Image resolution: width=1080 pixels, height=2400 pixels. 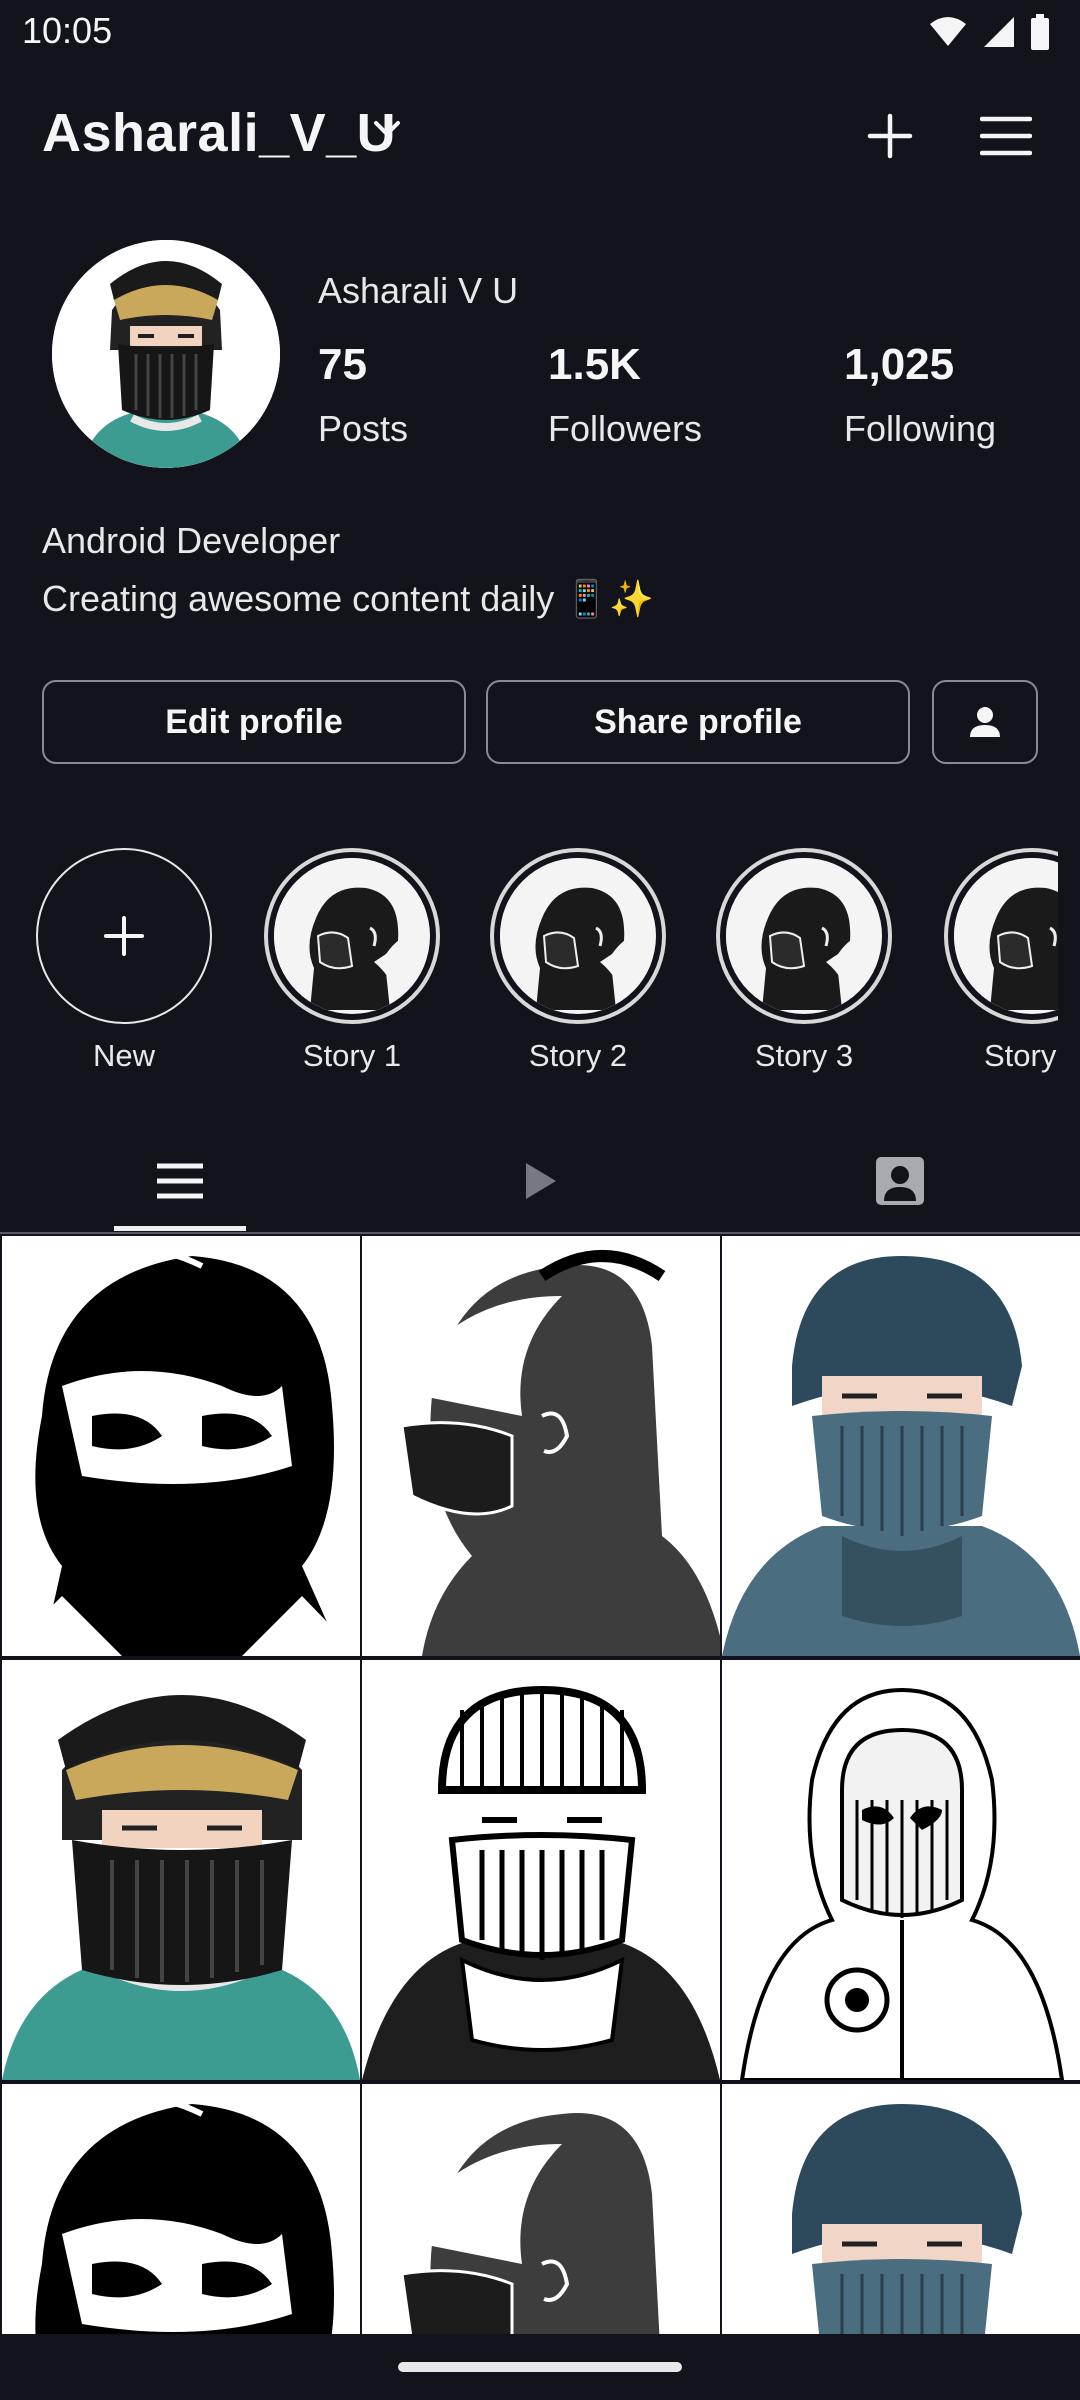 What do you see at coordinates (540, 32) in the screenshot?
I see `status-bar: 10:05` at bounding box center [540, 32].